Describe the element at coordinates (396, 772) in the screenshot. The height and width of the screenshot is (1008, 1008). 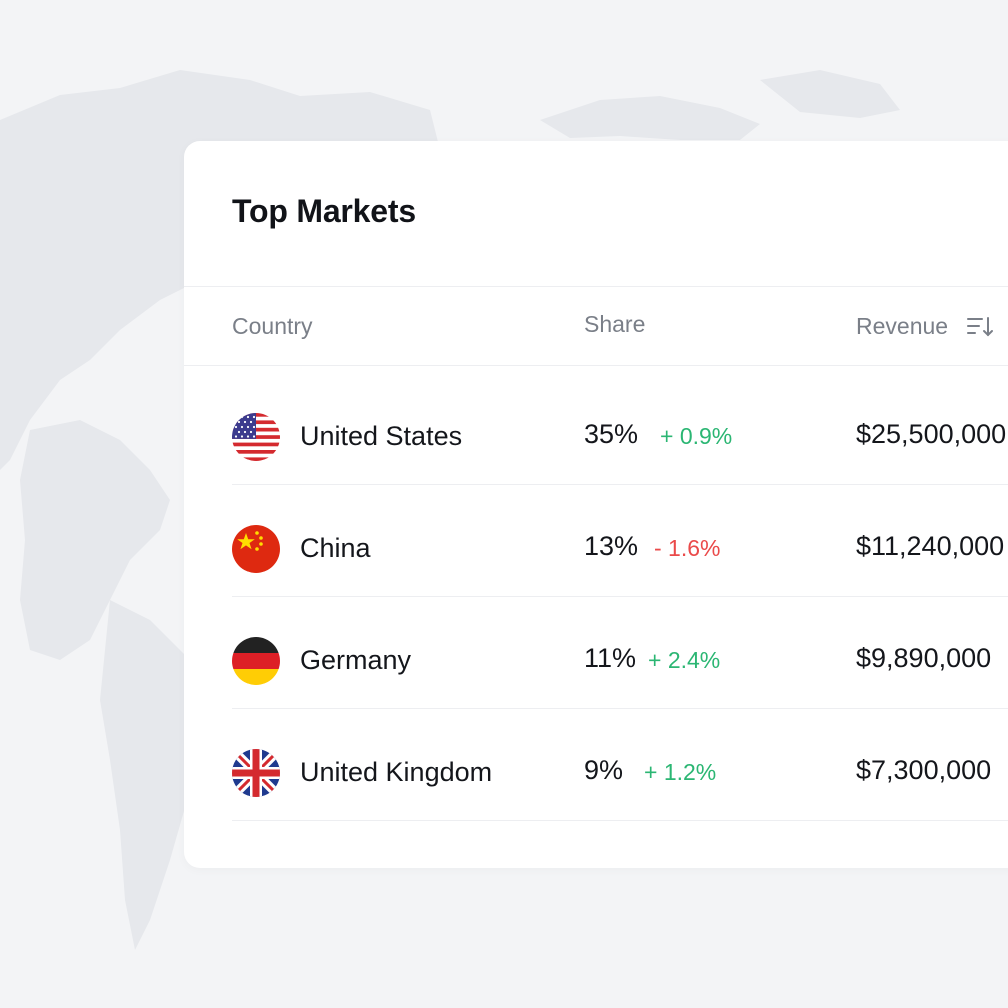
I see `country-name: United Kingdom` at that location.